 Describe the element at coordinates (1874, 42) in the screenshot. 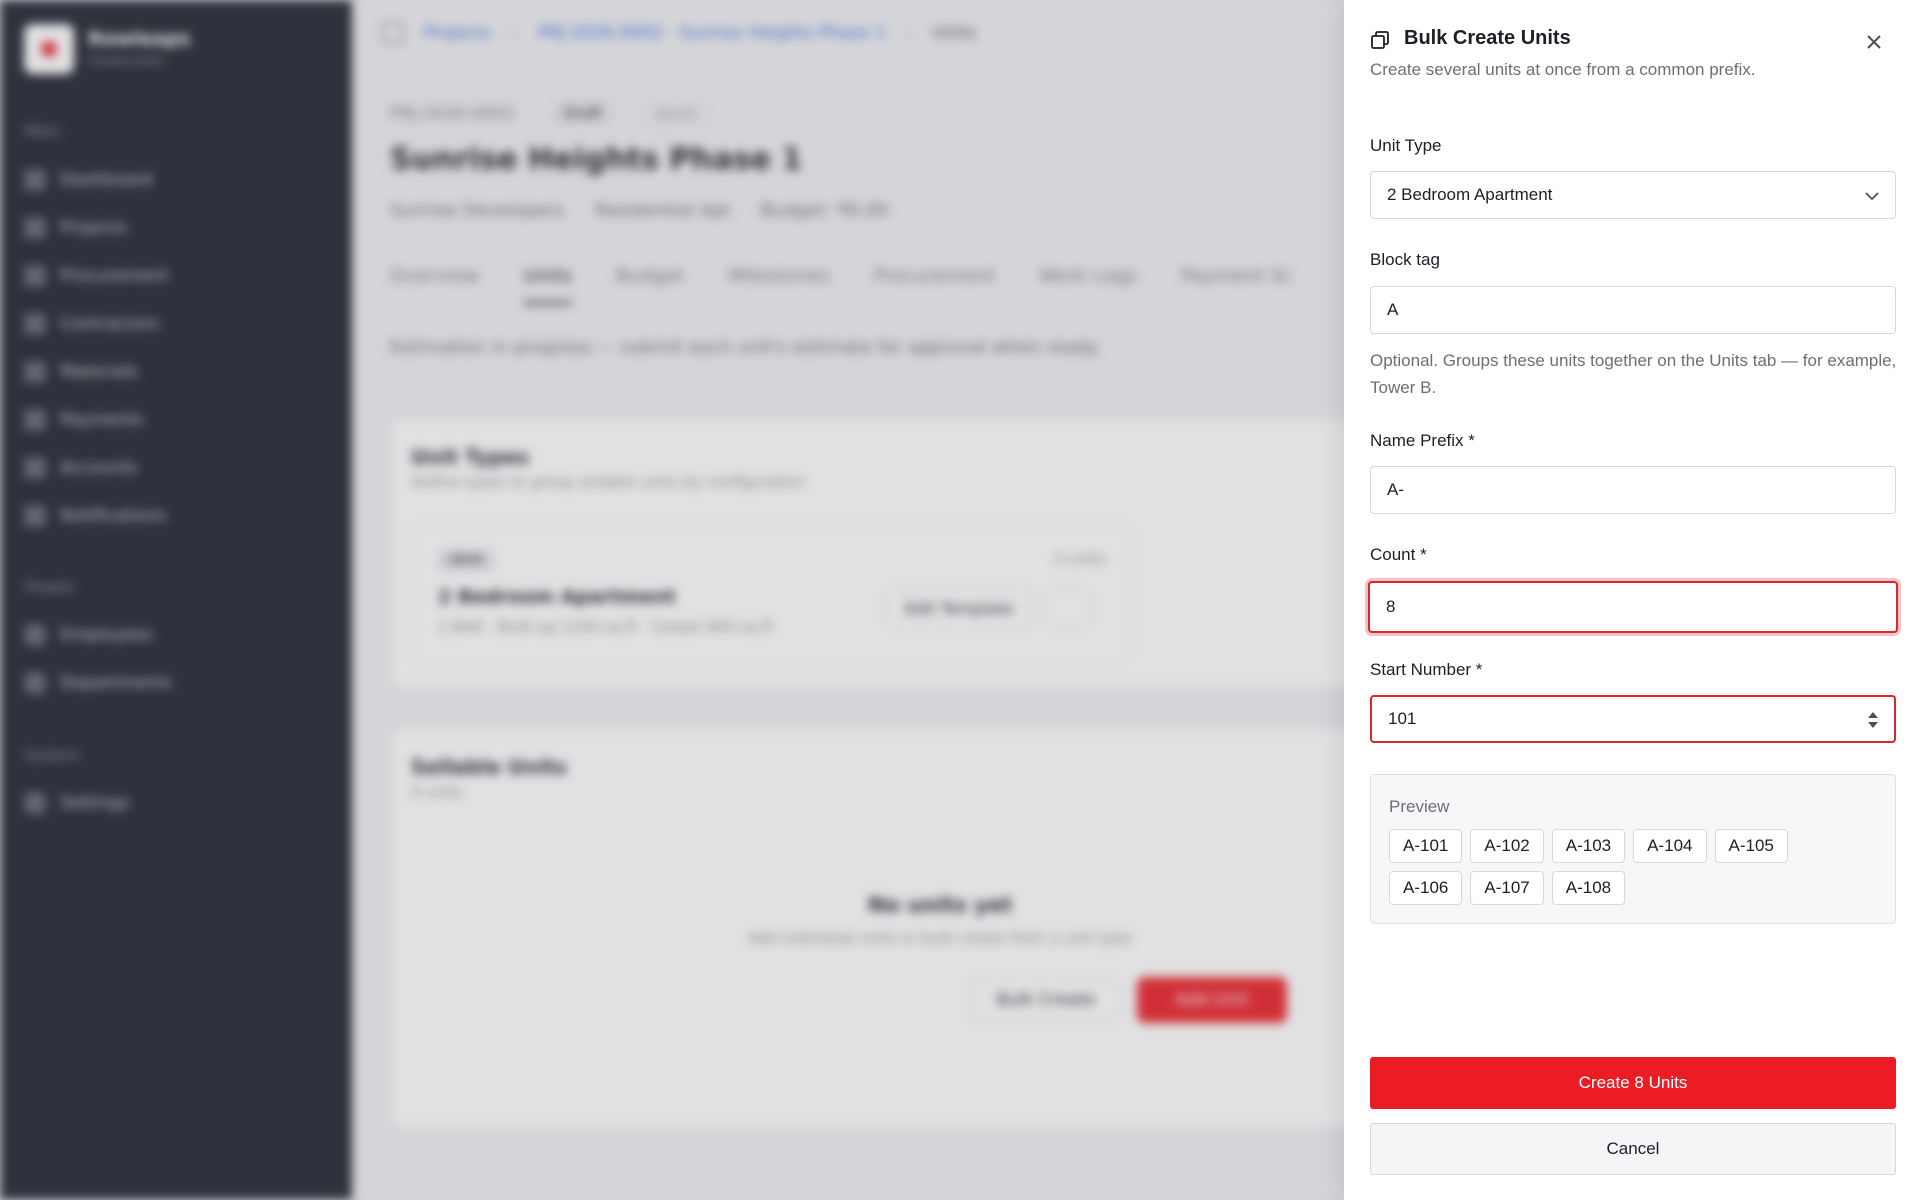

I see `close-icon` at that location.